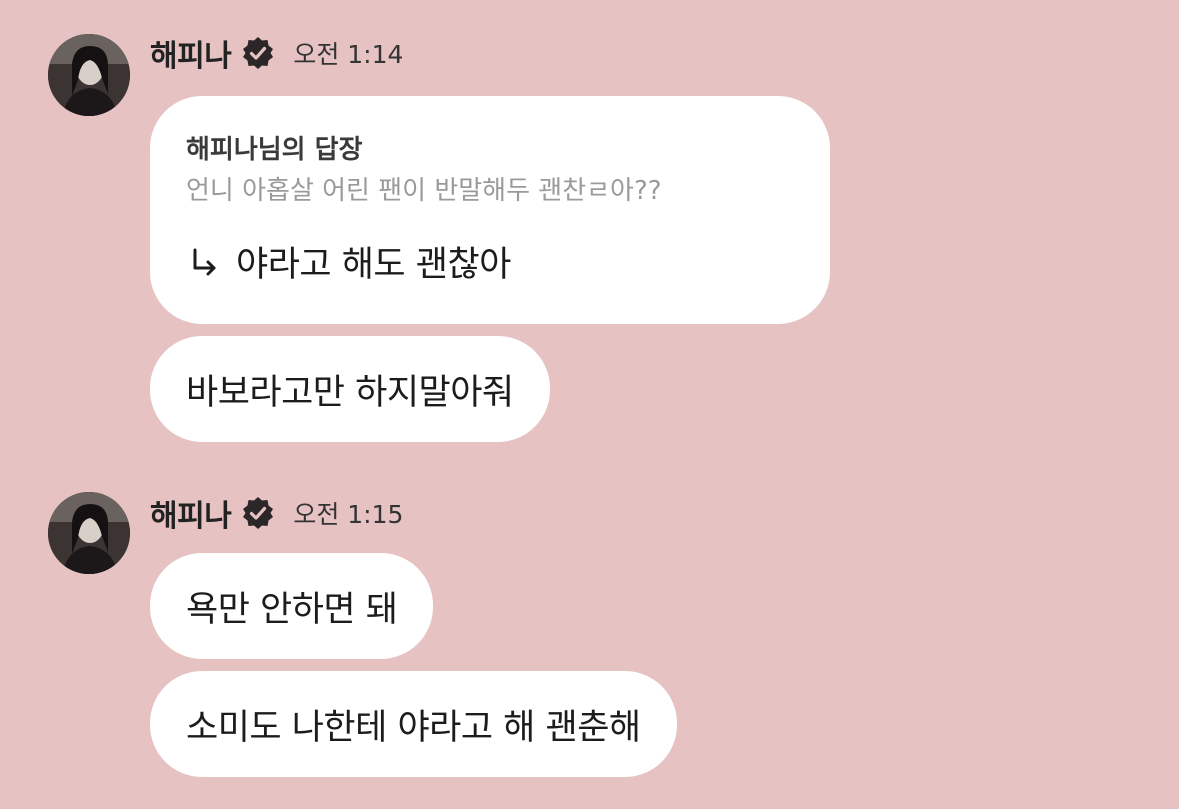  What do you see at coordinates (424, 191) in the screenshot?
I see `reply-quoted-text: 언니 아홉살 어린 팬이 반말해두 괜찬ㄹ아??` at bounding box center [424, 191].